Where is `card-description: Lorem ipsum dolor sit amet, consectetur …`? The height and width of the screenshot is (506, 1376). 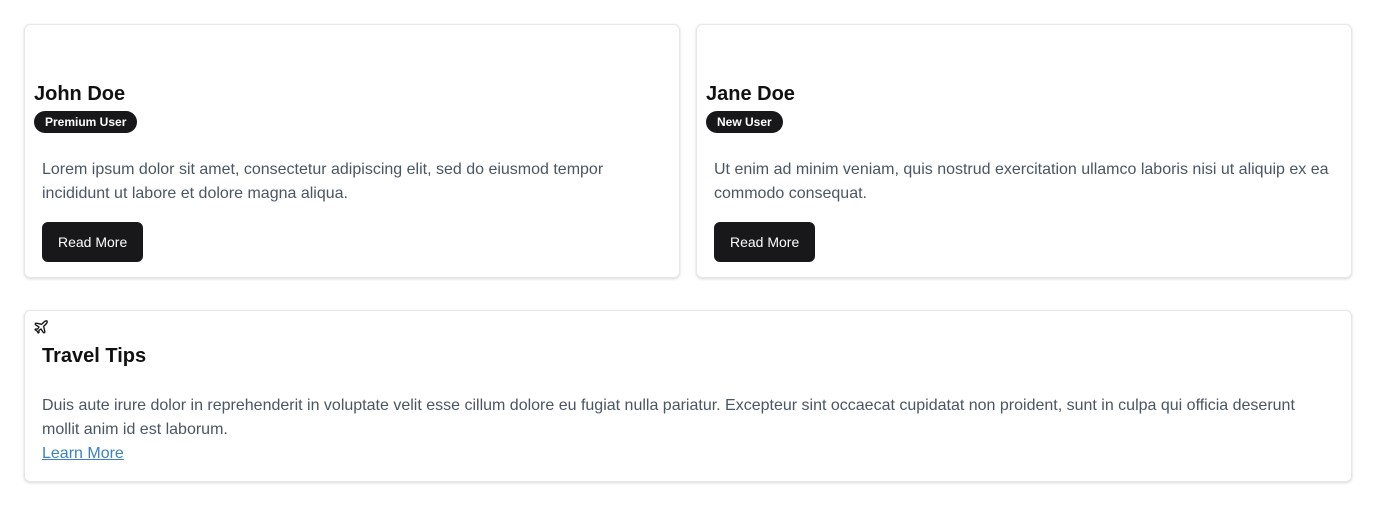 card-description: Lorem ipsum dolor sit amet, consectetur … is located at coordinates (323, 181).